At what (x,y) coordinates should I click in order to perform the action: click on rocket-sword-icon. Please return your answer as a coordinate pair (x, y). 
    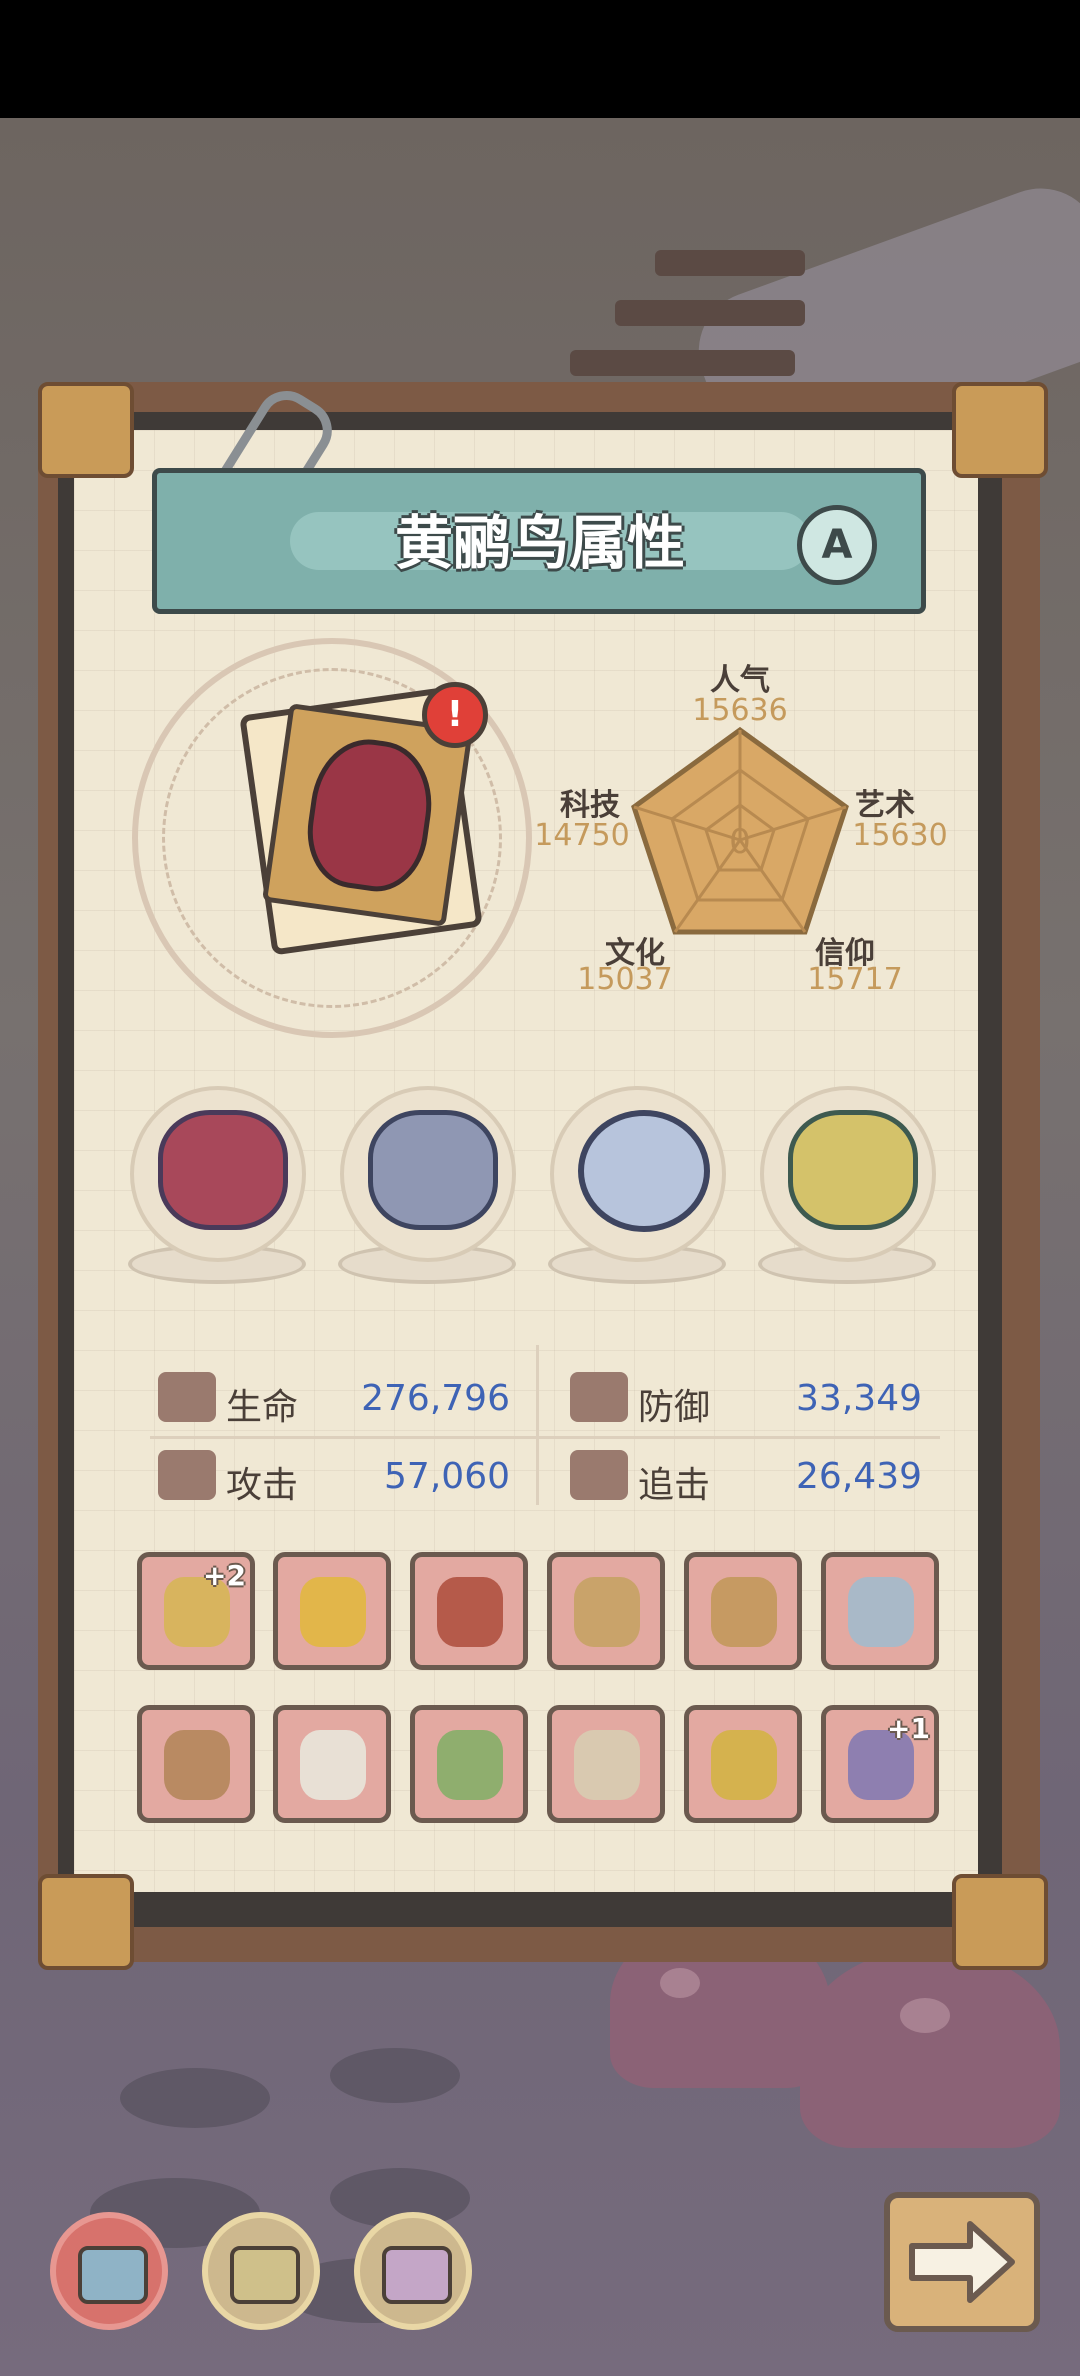
    Looking at the image, I should click on (470, 1612).